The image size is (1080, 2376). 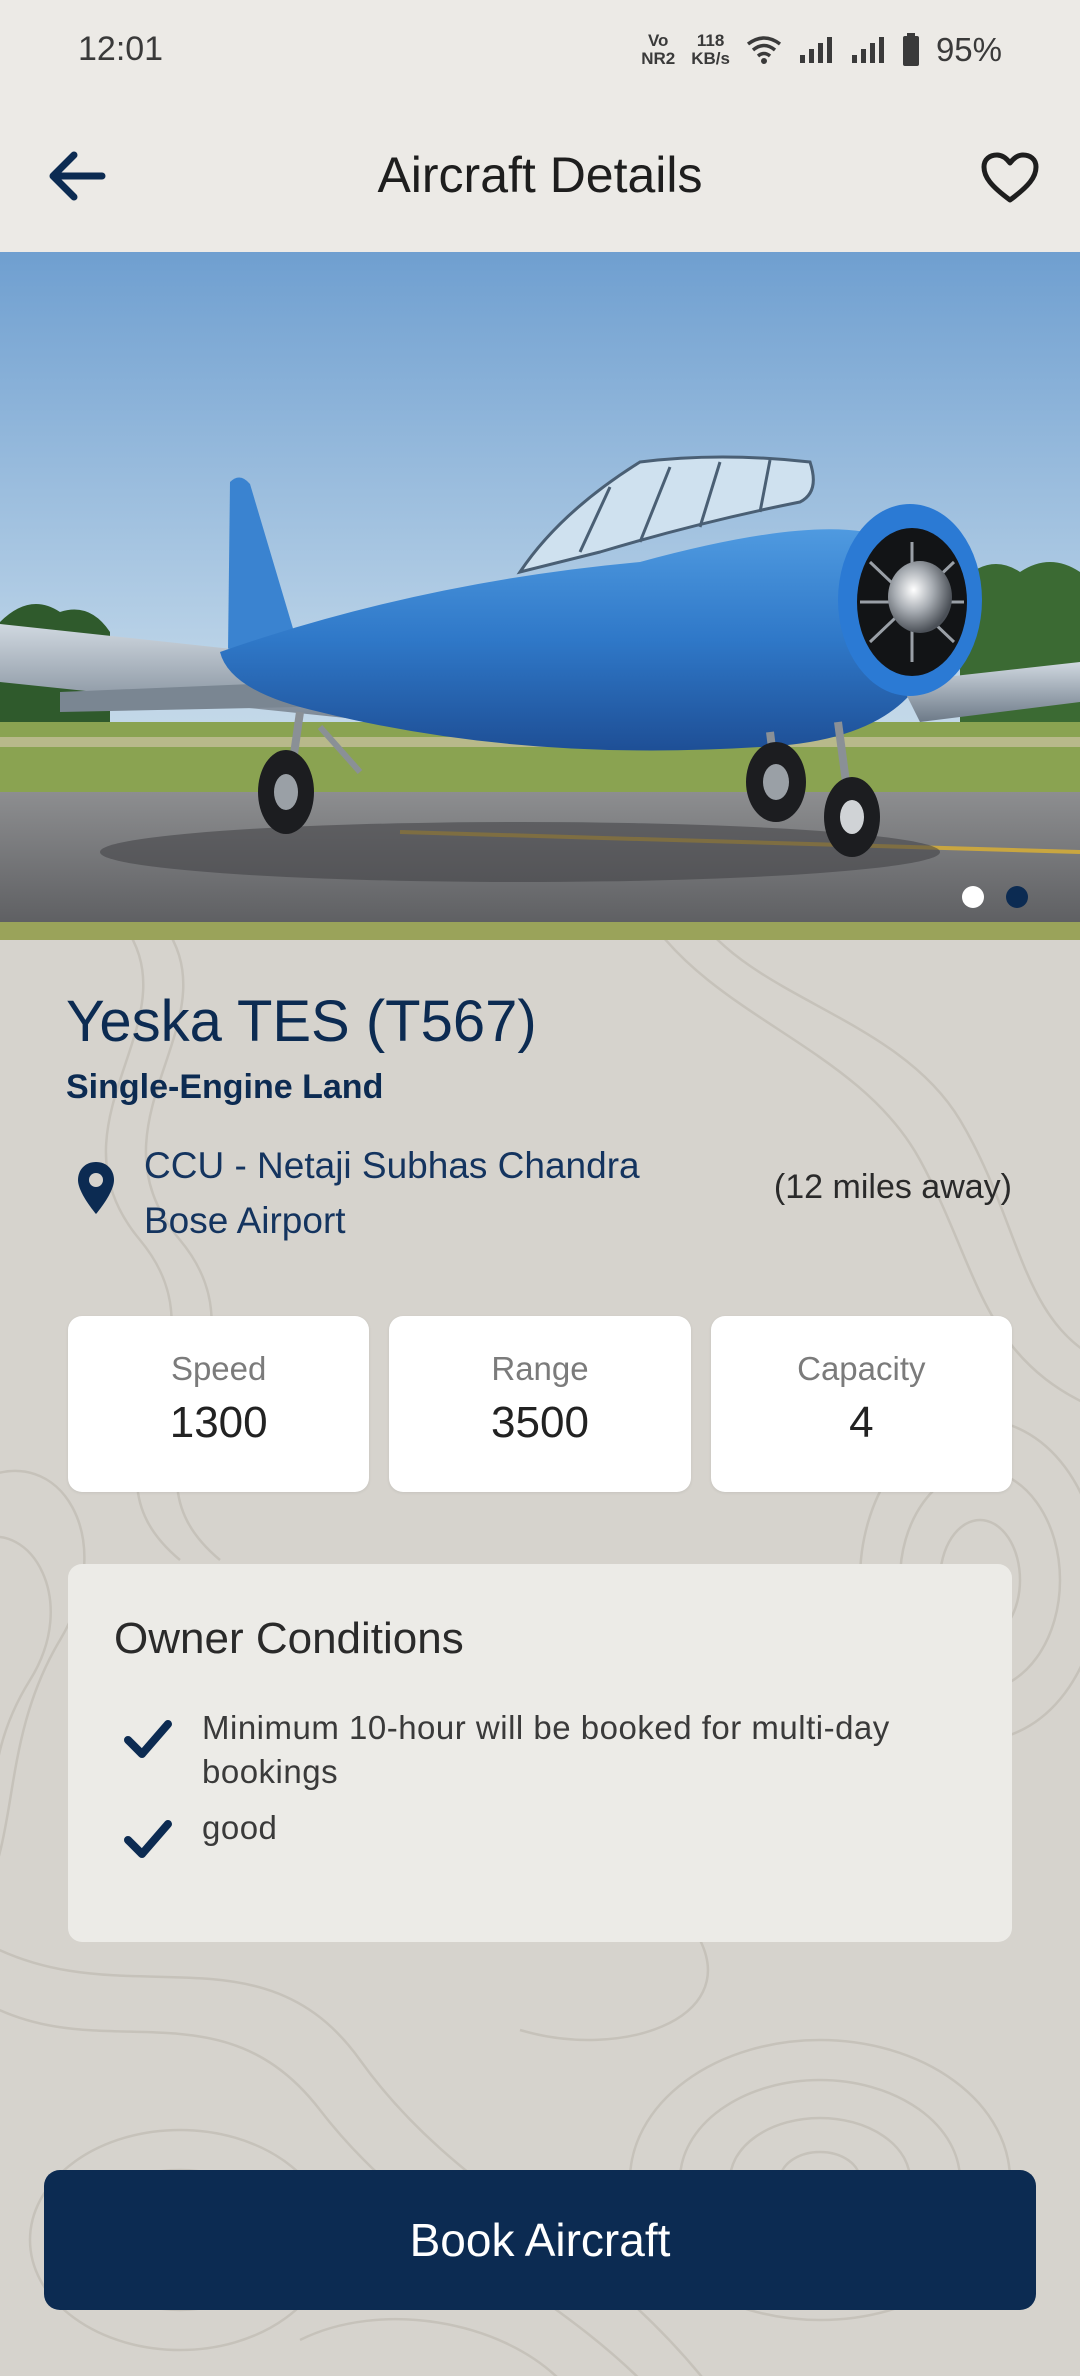 I want to click on stat-card-speed: Speed 1300, so click(x=219, y=1404).